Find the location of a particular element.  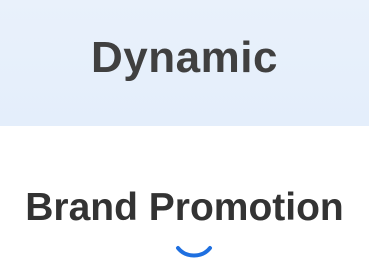

section-title: Brand Promotion is located at coordinates (184, 207).